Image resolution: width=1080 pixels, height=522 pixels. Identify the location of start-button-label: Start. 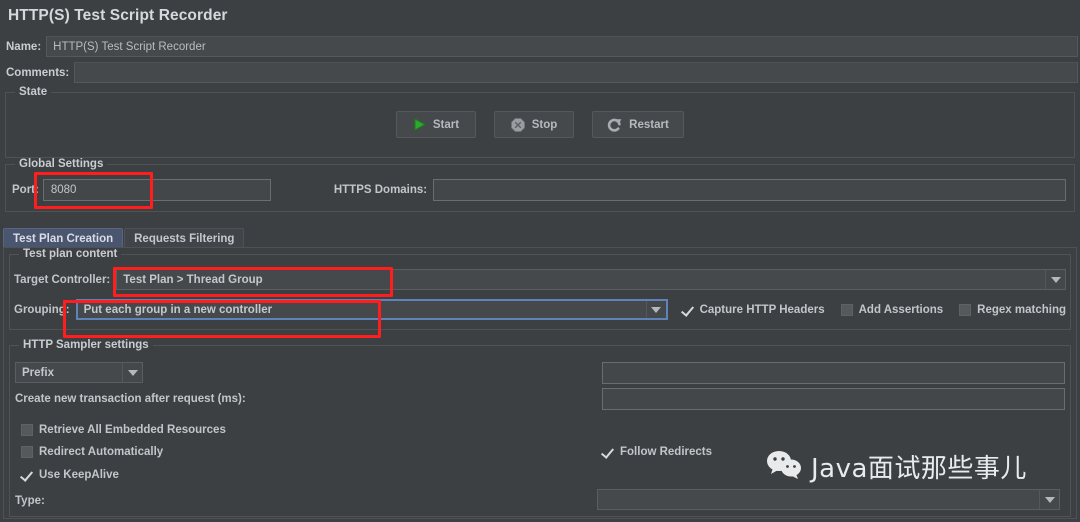
(446, 124).